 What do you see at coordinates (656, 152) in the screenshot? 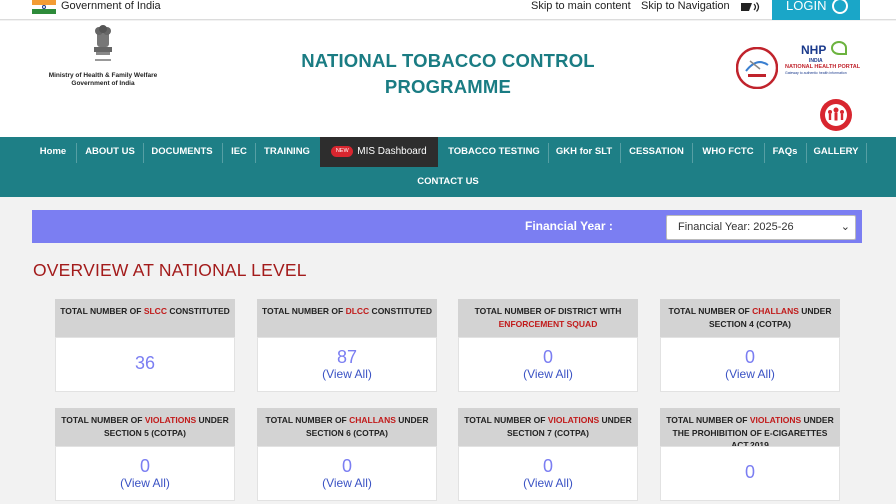
I see `nav-cessation: CESSATION` at bounding box center [656, 152].